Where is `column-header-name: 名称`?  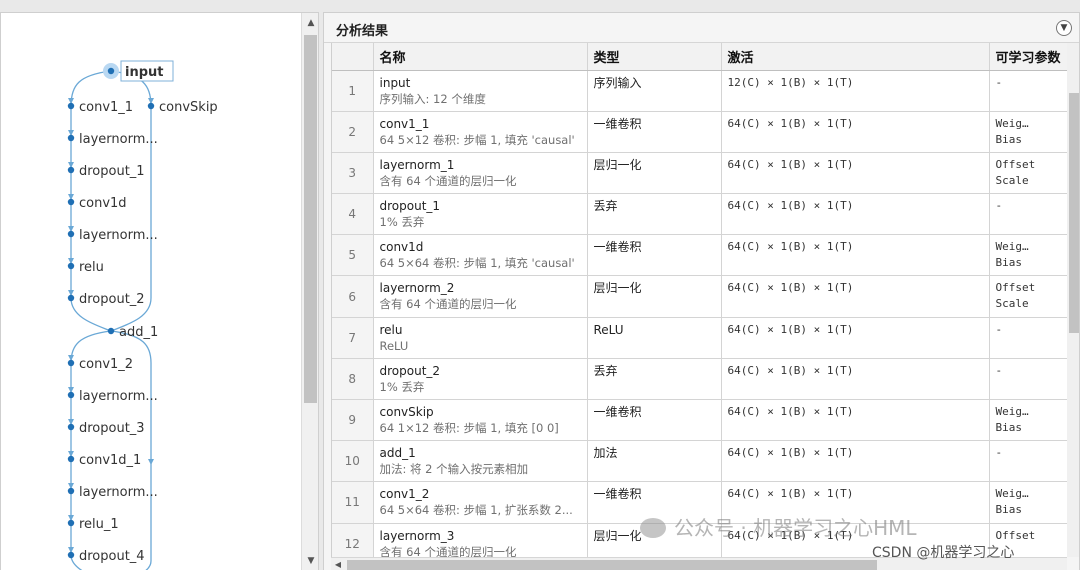
column-header-name: 名称 is located at coordinates (480, 57).